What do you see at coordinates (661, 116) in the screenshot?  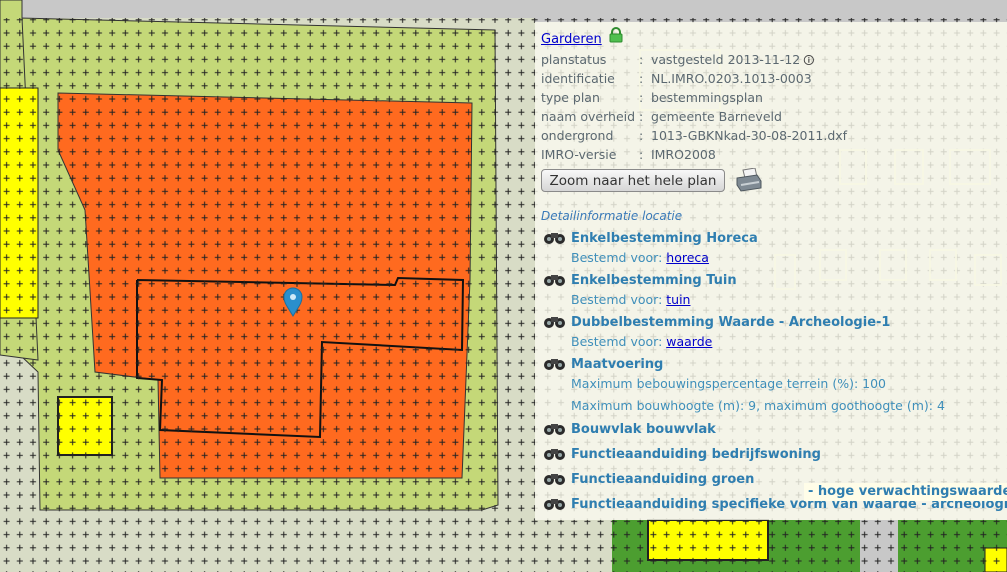 I see `meta-row-naam-overheid: naam overheid: gemeente Barneveld` at bounding box center [661, 116].